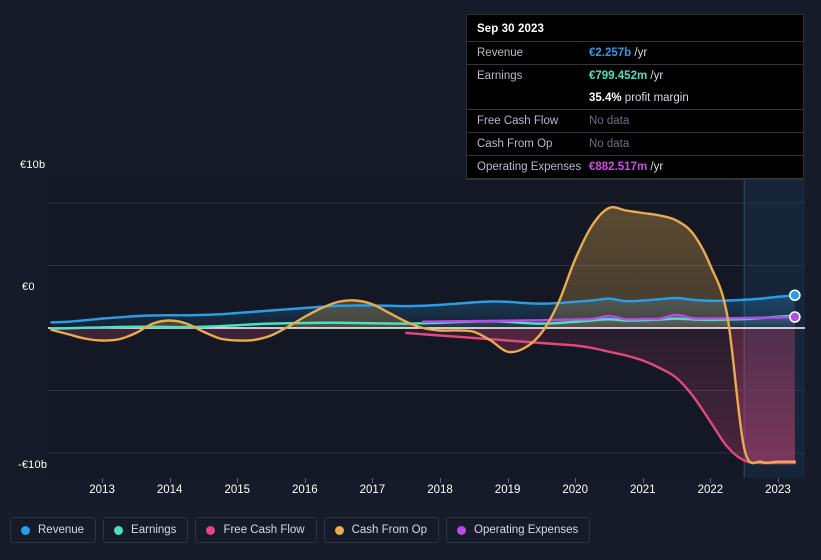  Describe the element at coordinates (635, 120) in the screenshot. I see `tooltip-row: Free Cash Flow No data` at that location.